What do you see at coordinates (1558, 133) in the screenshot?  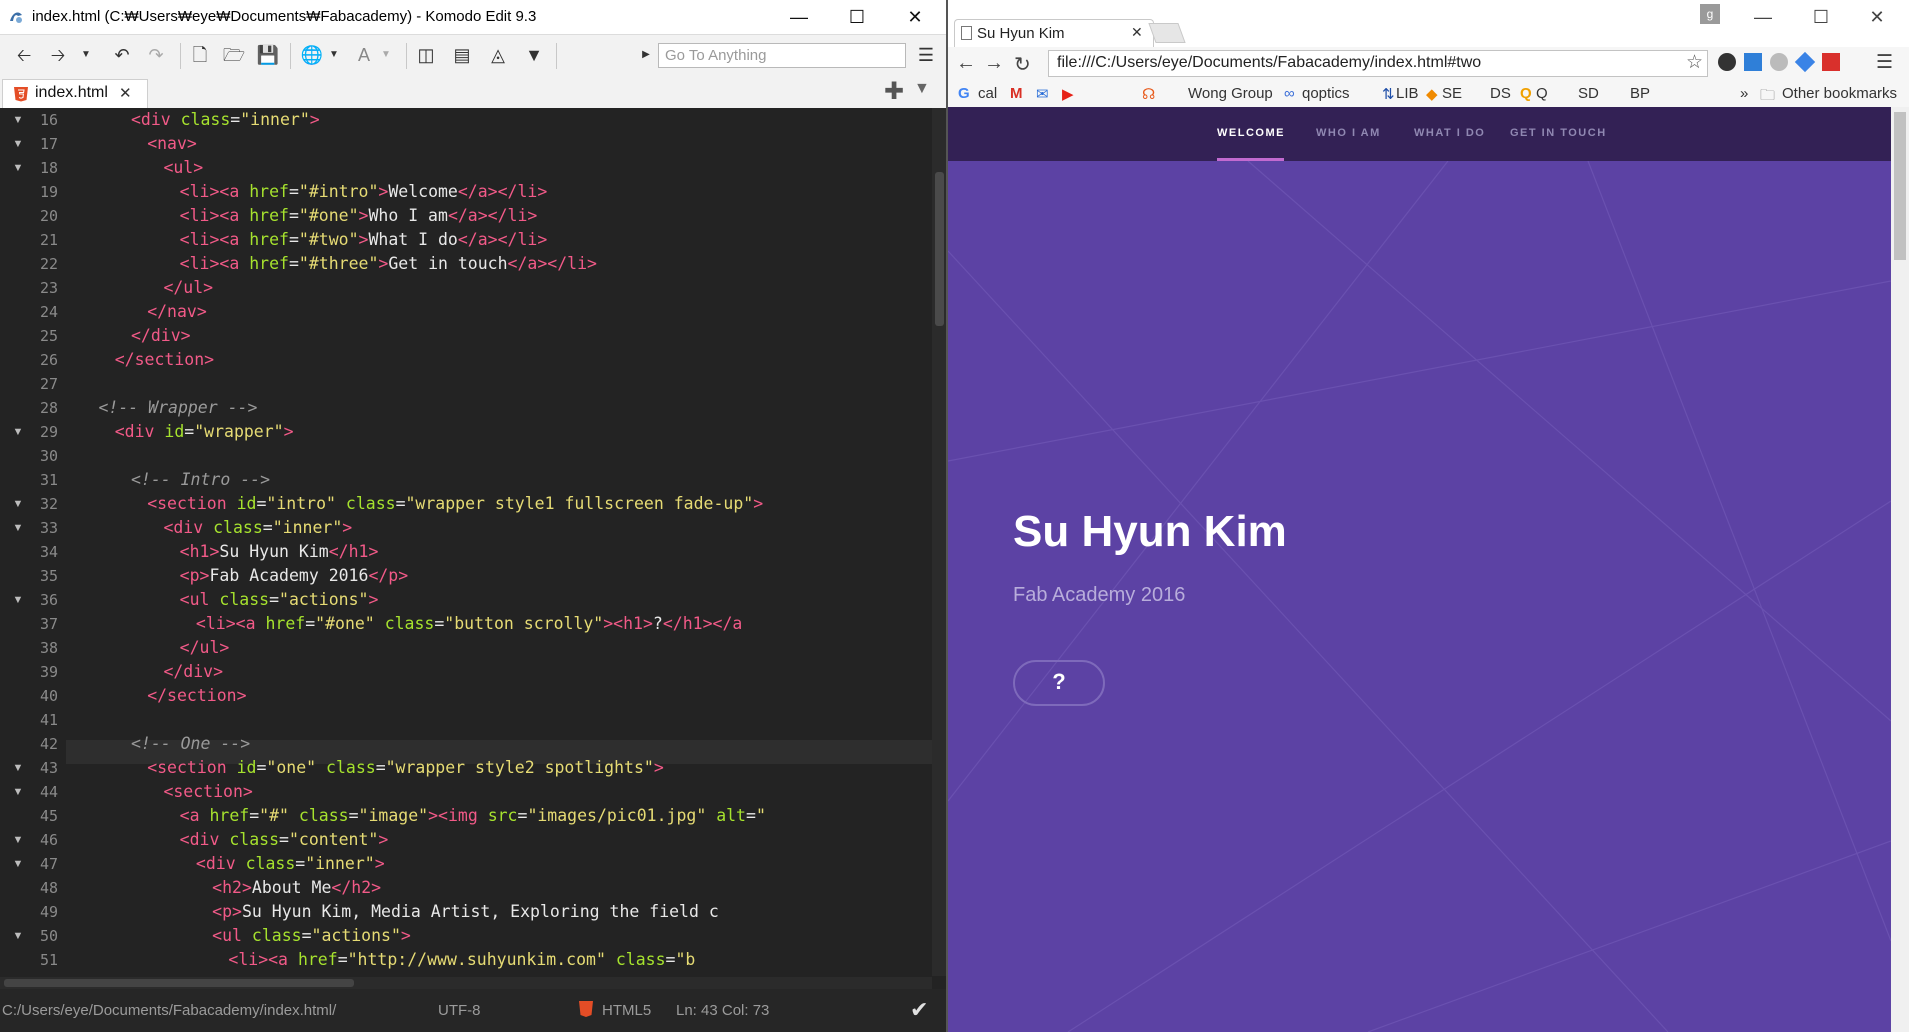 I see `nav-get-in-touch: GET IN TOUCH` at bounding box center [1558, 133].